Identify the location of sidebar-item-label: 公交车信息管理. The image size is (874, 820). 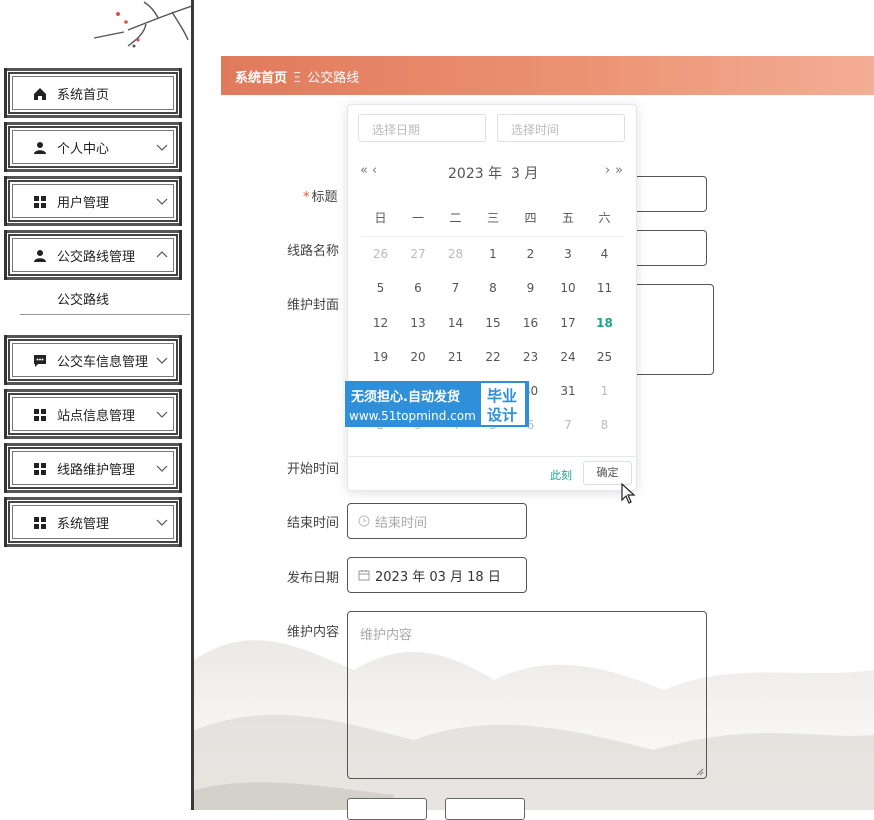
(103, 362).